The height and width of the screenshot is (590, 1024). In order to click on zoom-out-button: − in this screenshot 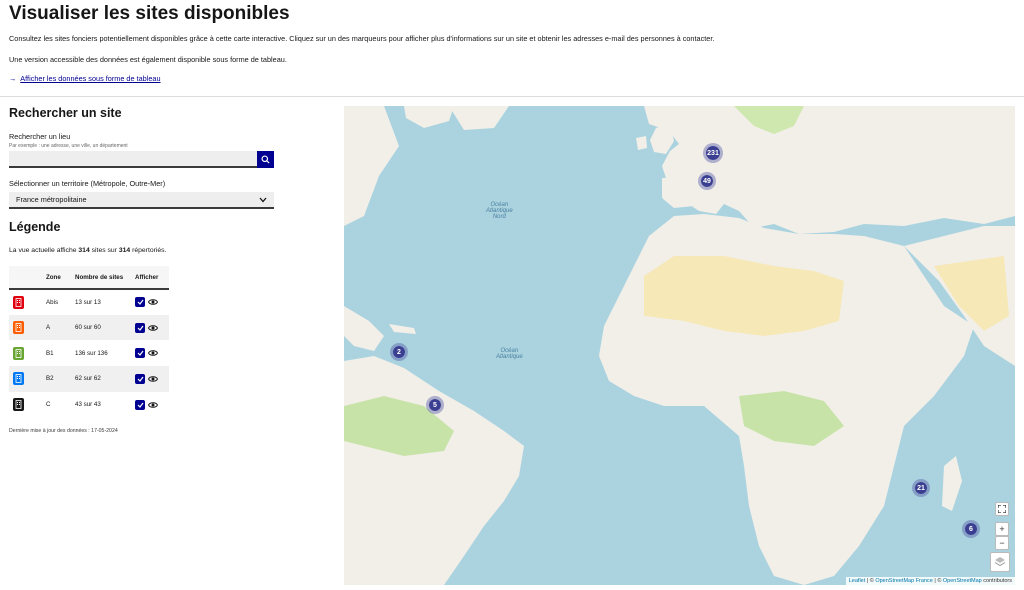, I will do `click(1002, 543)`.